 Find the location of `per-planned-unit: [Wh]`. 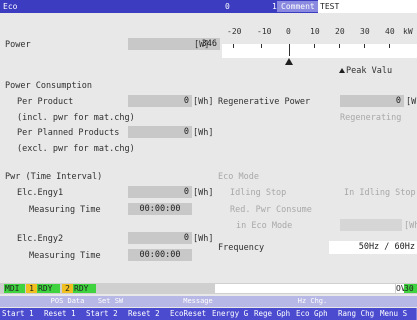

per-planned-unit: [Wh] is located at coordinates (203, 133).